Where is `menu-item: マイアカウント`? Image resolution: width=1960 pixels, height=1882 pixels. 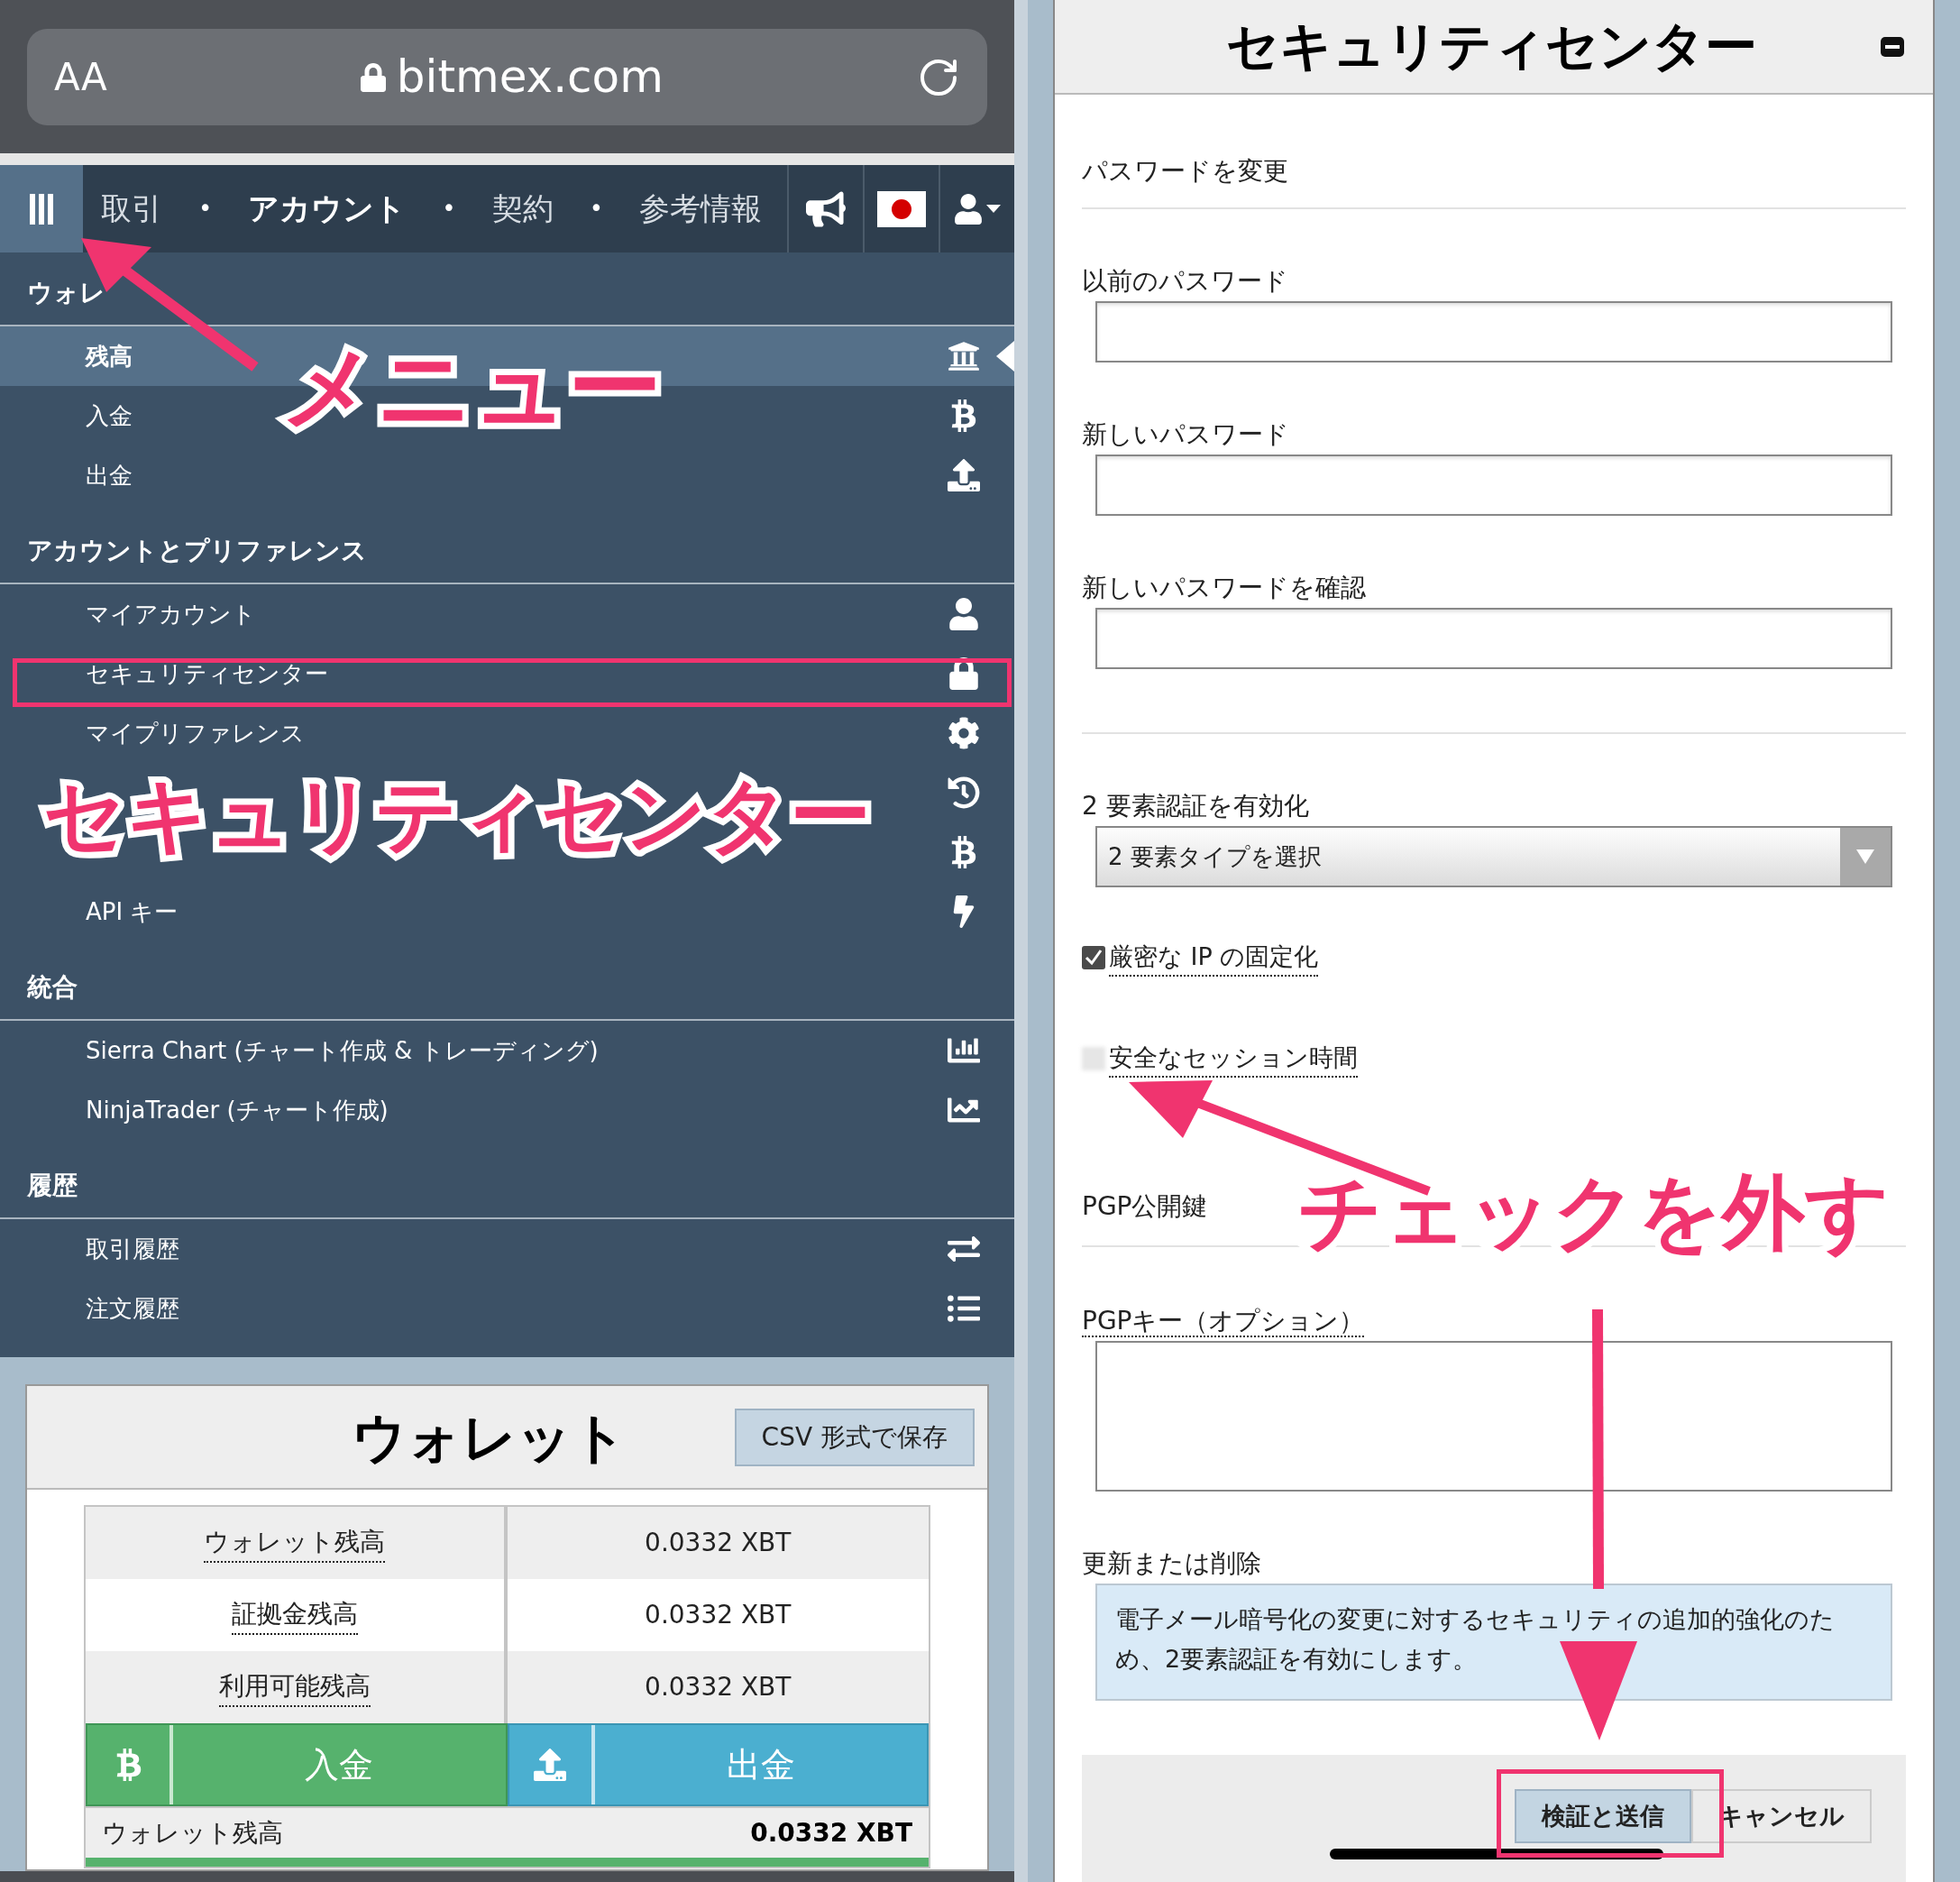
menu-item: マイアカウント is located at coordinates (171, 614).